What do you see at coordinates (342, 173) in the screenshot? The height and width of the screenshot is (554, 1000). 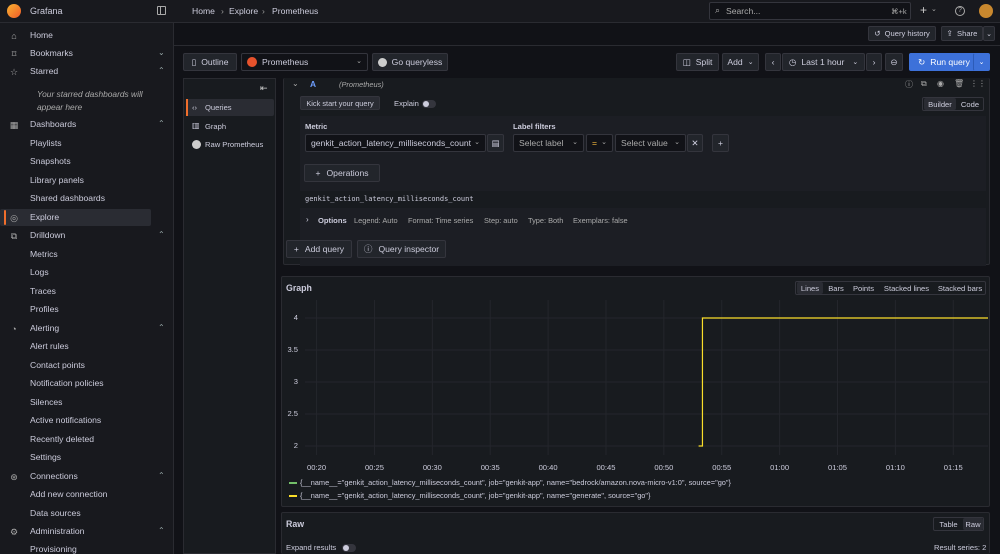 I see `operations-button: + Operations` at bounding box center [342, 173].